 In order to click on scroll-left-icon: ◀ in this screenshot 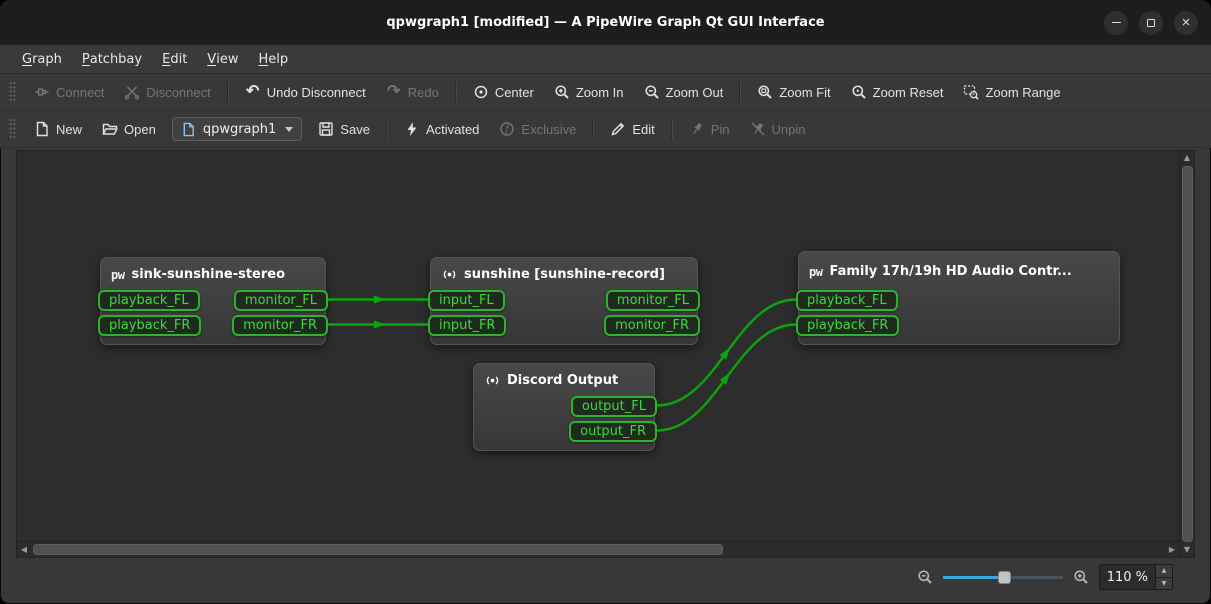, I will do `click(24, 549)`.